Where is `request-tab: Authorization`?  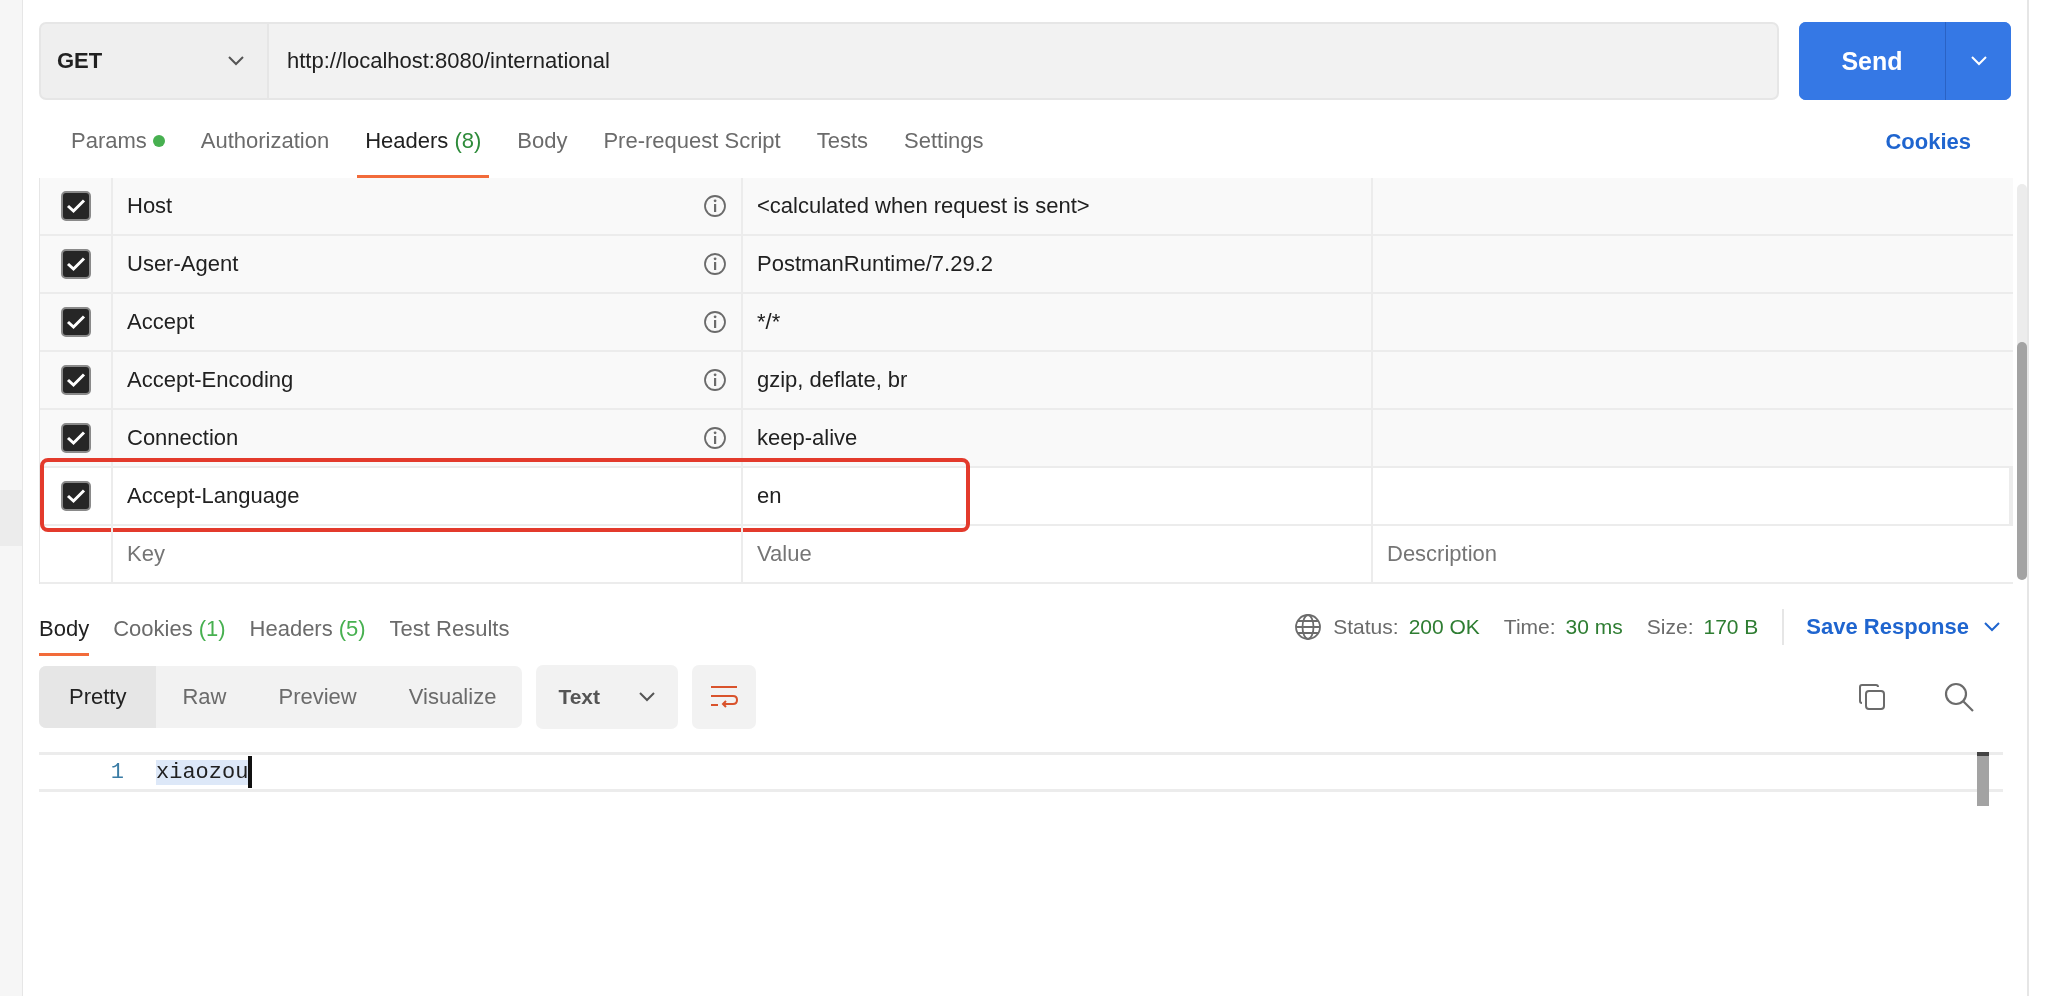
request-tab: Authorization is located at coordinates (265, 139).